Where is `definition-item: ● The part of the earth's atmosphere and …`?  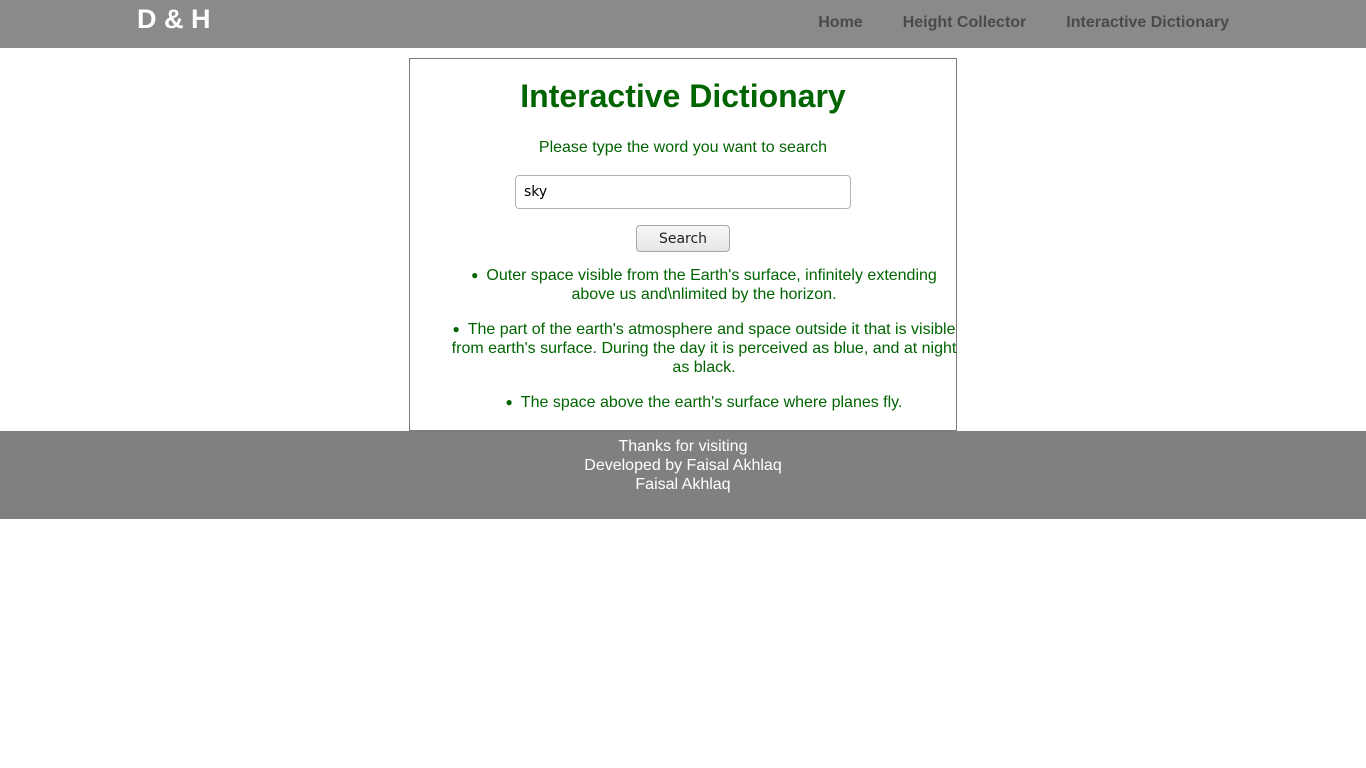 definition-item: ● The part of the earth's atmosphere and … is located at coordinates (704, 348).